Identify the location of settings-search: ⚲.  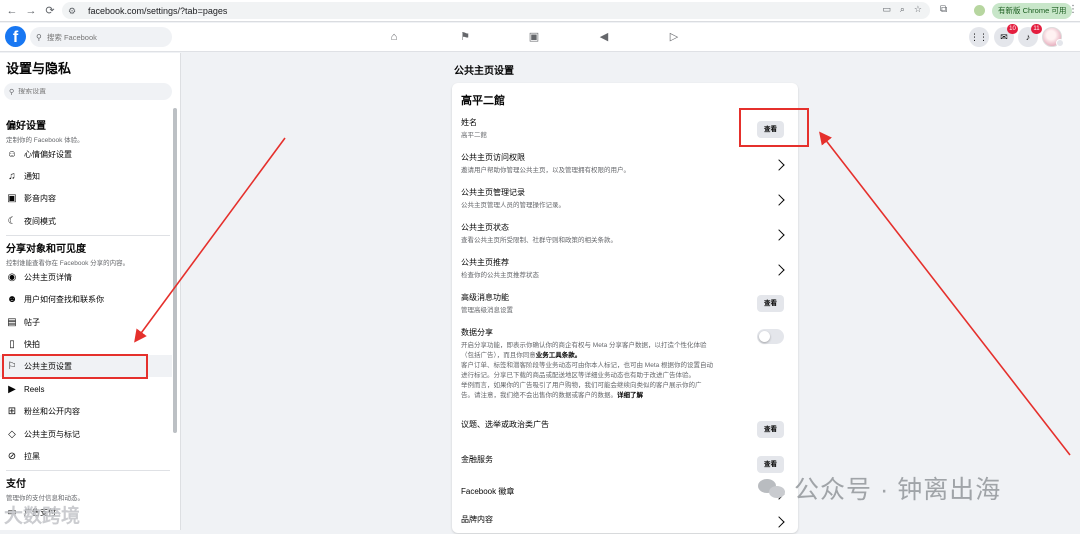
(88, 91).